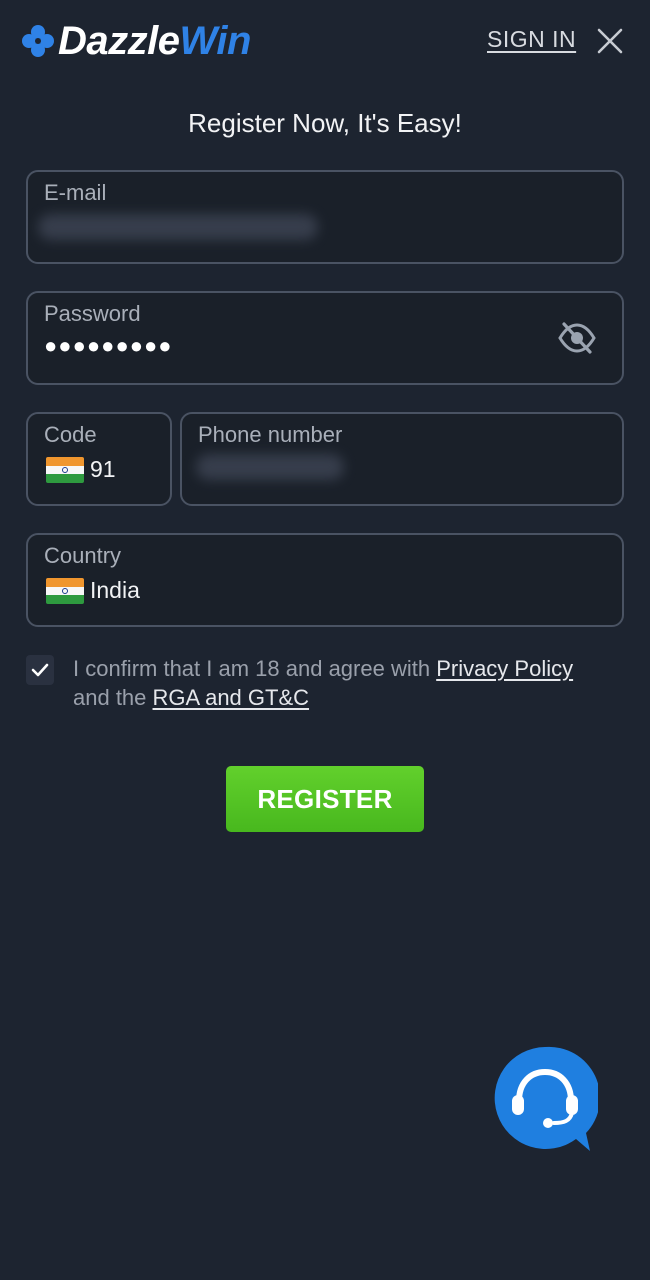 The height and width of the screenshot is (1280, 650). What do you see at coordinates (325, 217) in the screenshot?
I see `email-field: E-mail` at bounding box center [325, 217].